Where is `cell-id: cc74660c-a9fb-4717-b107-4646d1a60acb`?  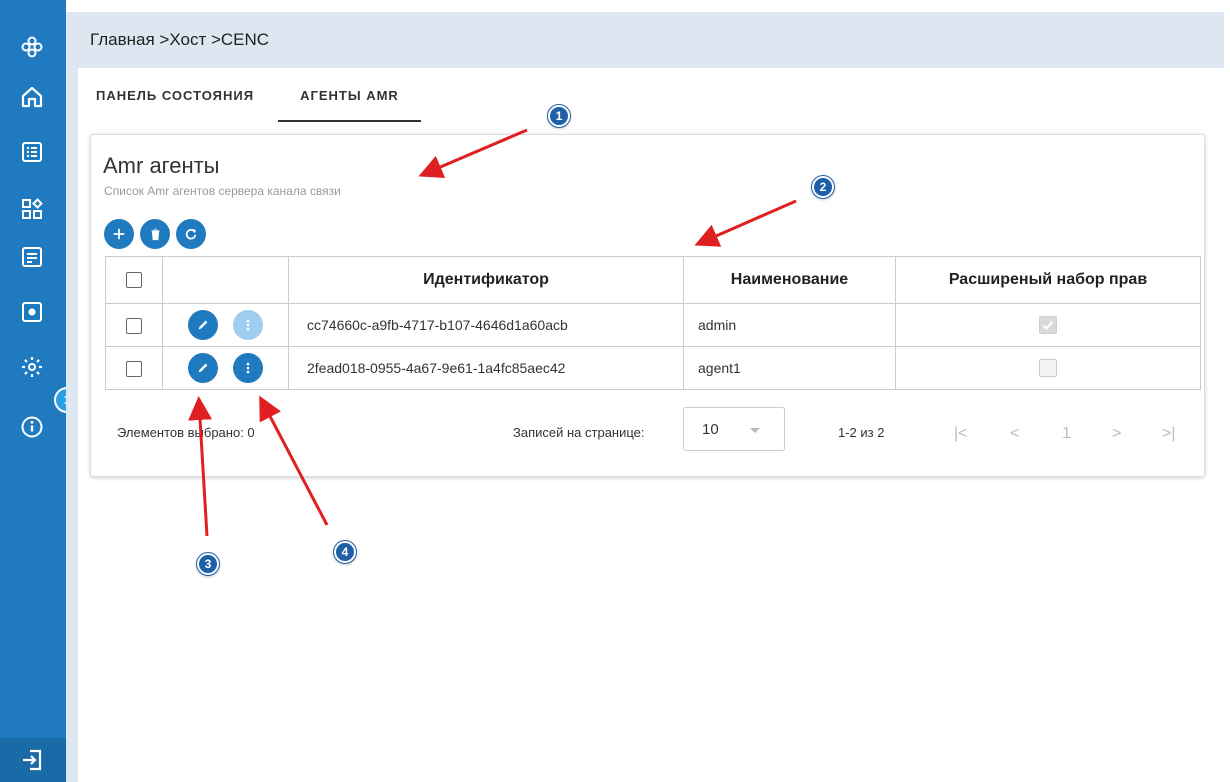 cell-id: cc74660c-a9fb-4717-b107-4646d1a60acb is located at coordinates (486, 325).